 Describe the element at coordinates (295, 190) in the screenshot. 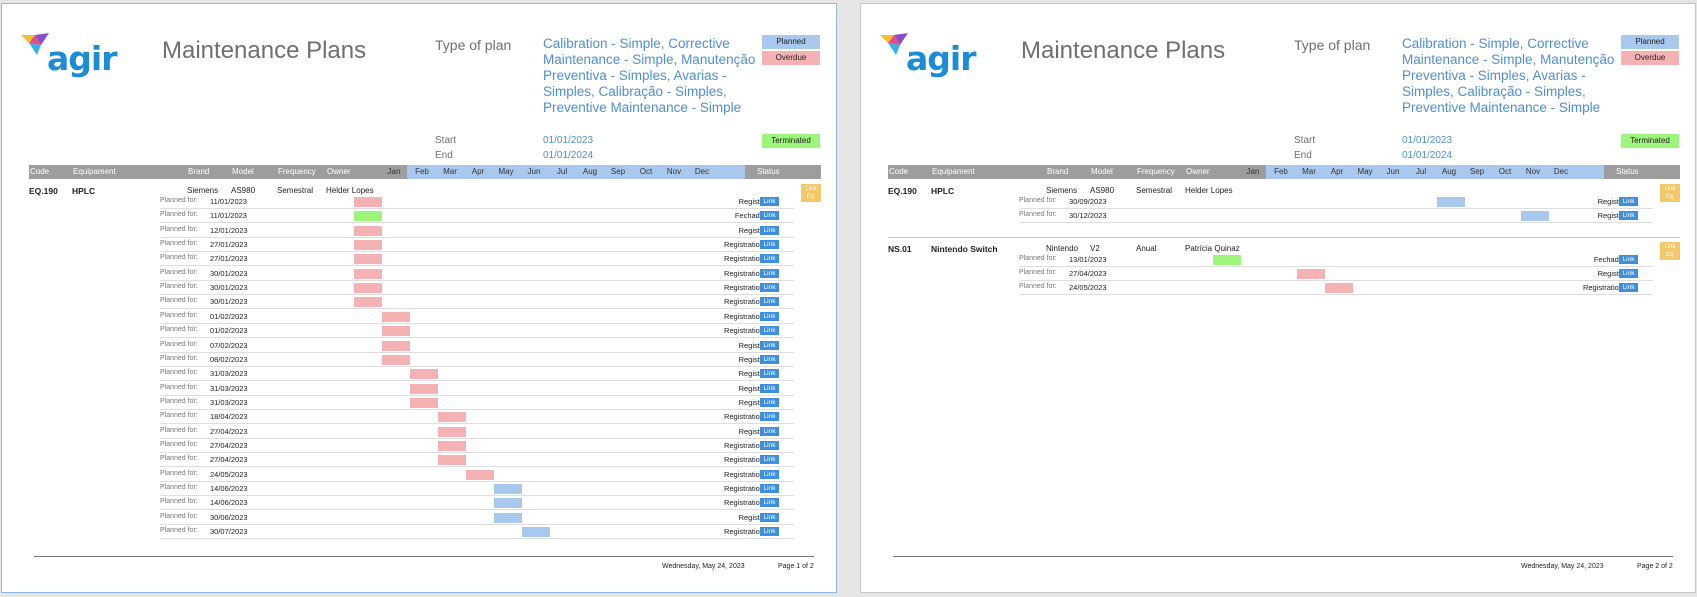

I see `equipment-frequency: Semestral` at that location.